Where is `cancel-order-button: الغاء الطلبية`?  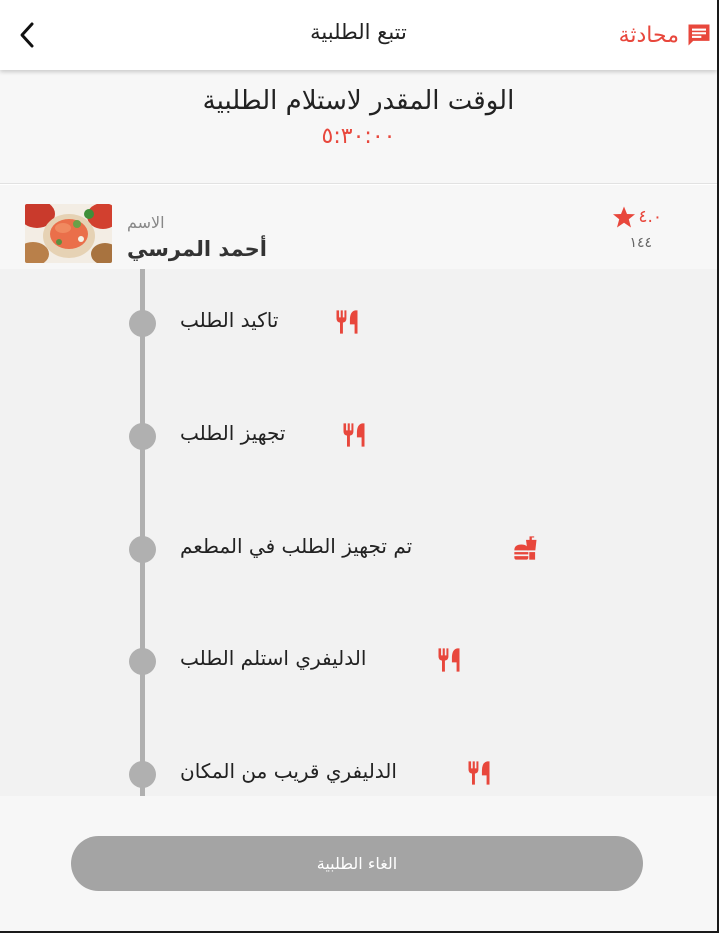
cancel-order-button: الغاء الطلبية is located at coordinates (357, 863).